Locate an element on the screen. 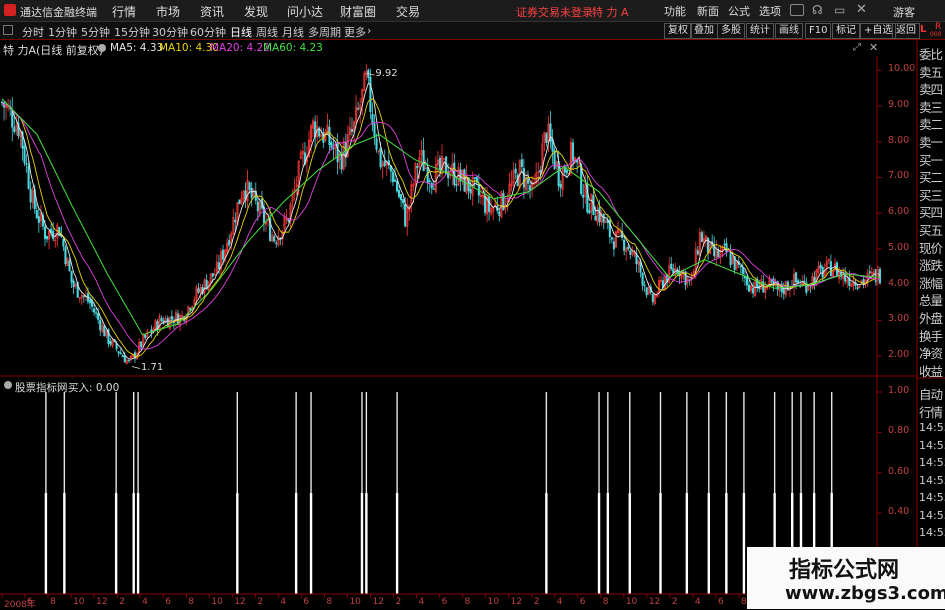  quote-field-label: 卖三 is located at coordinates (931, 107).